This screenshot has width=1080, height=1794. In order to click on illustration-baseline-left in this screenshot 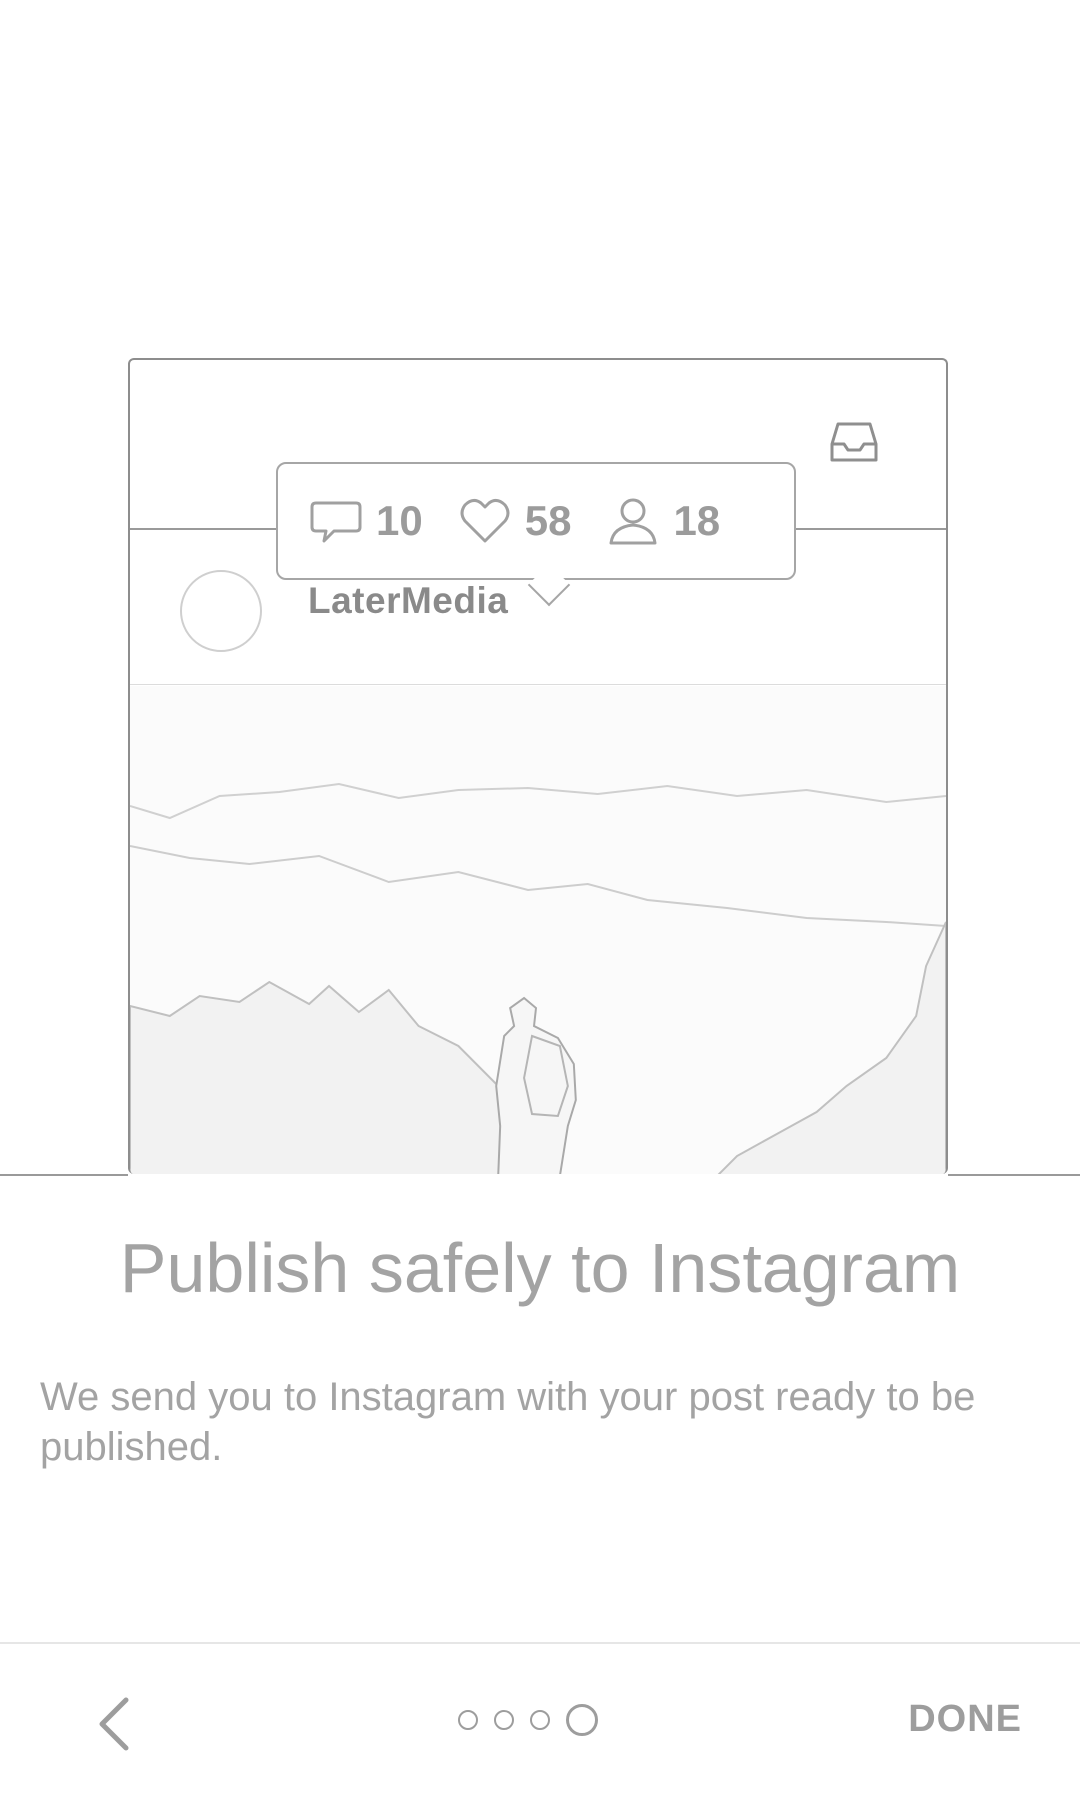, I will do `click(64, 1175)`.